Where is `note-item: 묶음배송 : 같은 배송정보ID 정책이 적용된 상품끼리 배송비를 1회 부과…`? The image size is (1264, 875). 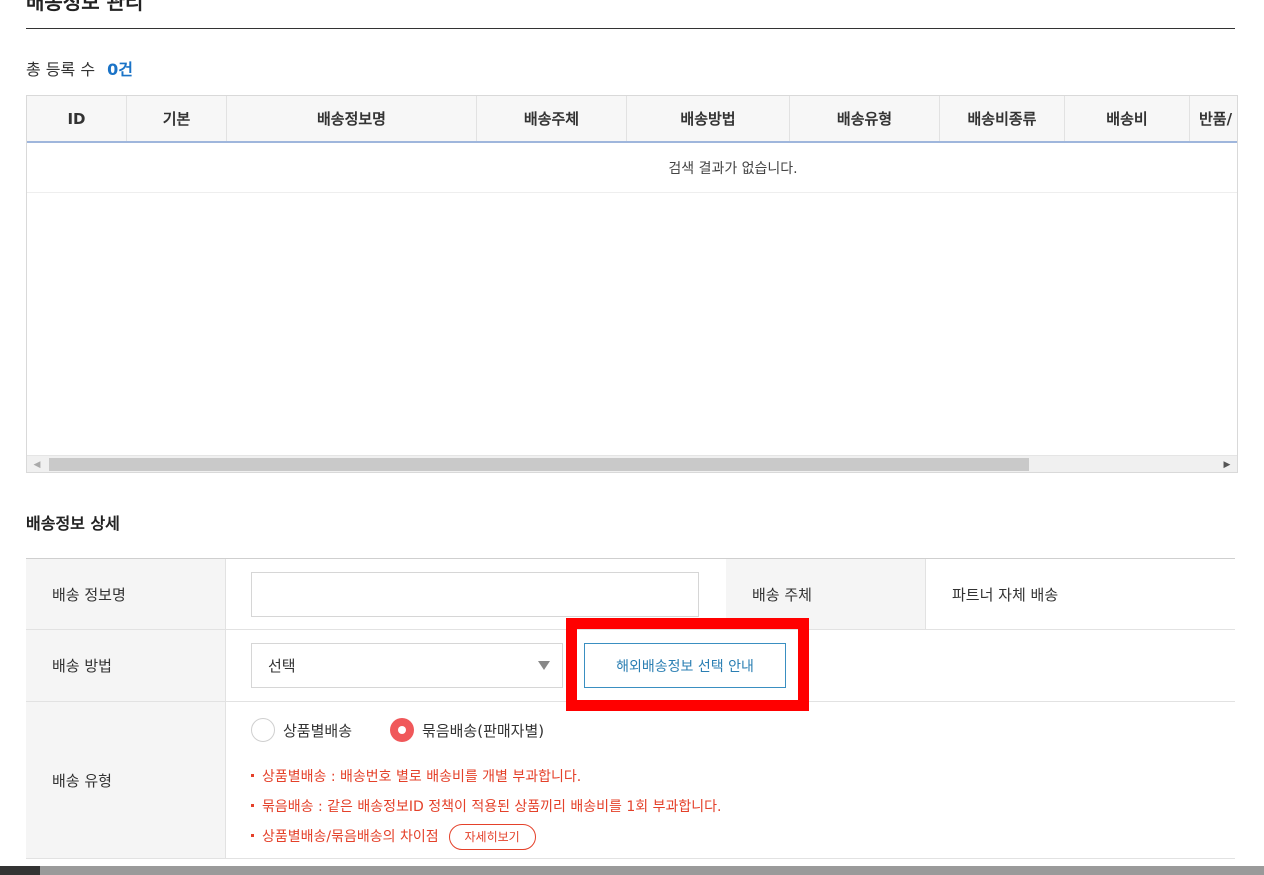
note-item: 묶음배송 : 같은 배송정보ID 정책이 적용된 상품끼리 배송비를 1회 부과… is located at coordinates (486, 807).